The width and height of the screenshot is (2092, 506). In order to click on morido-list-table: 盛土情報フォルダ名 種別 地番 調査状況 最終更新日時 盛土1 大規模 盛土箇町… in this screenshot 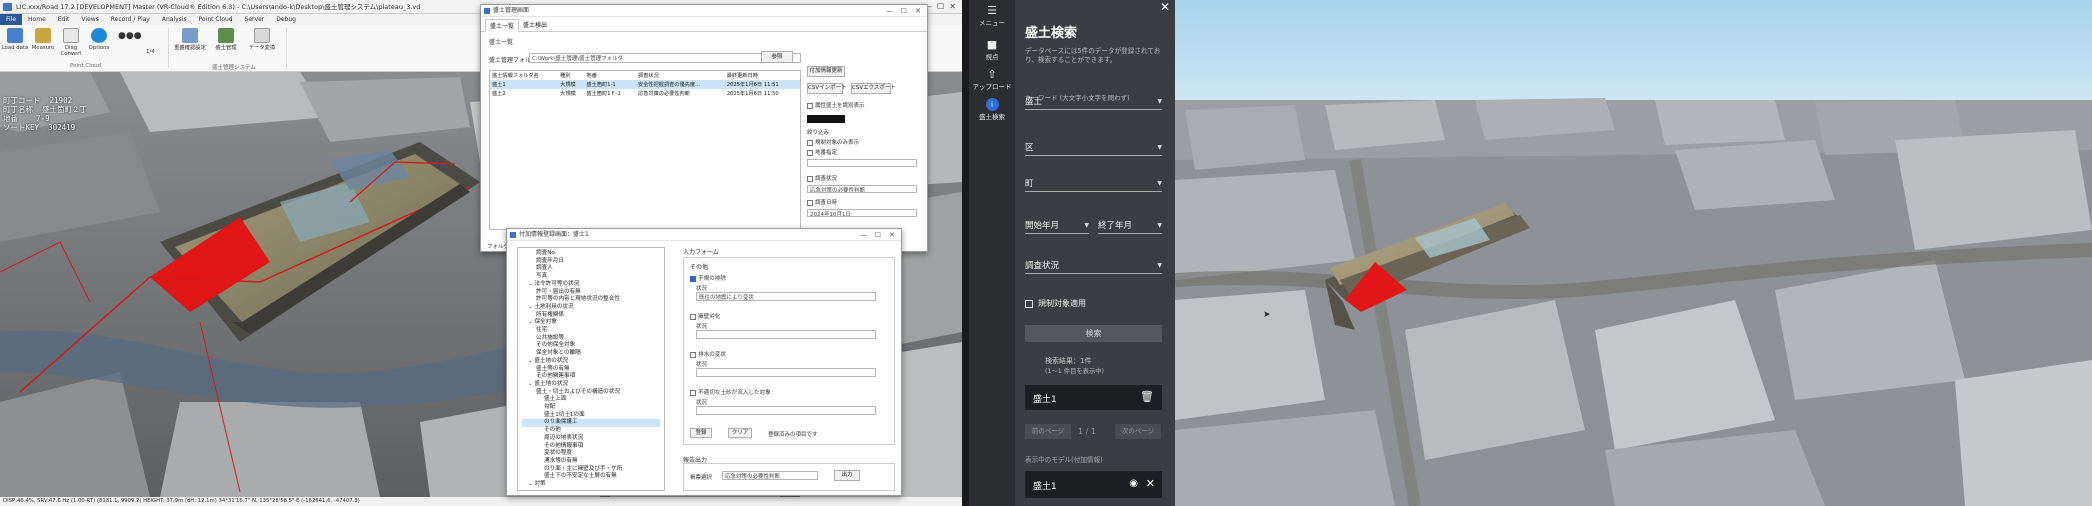, I will do `click(645, 150)`.